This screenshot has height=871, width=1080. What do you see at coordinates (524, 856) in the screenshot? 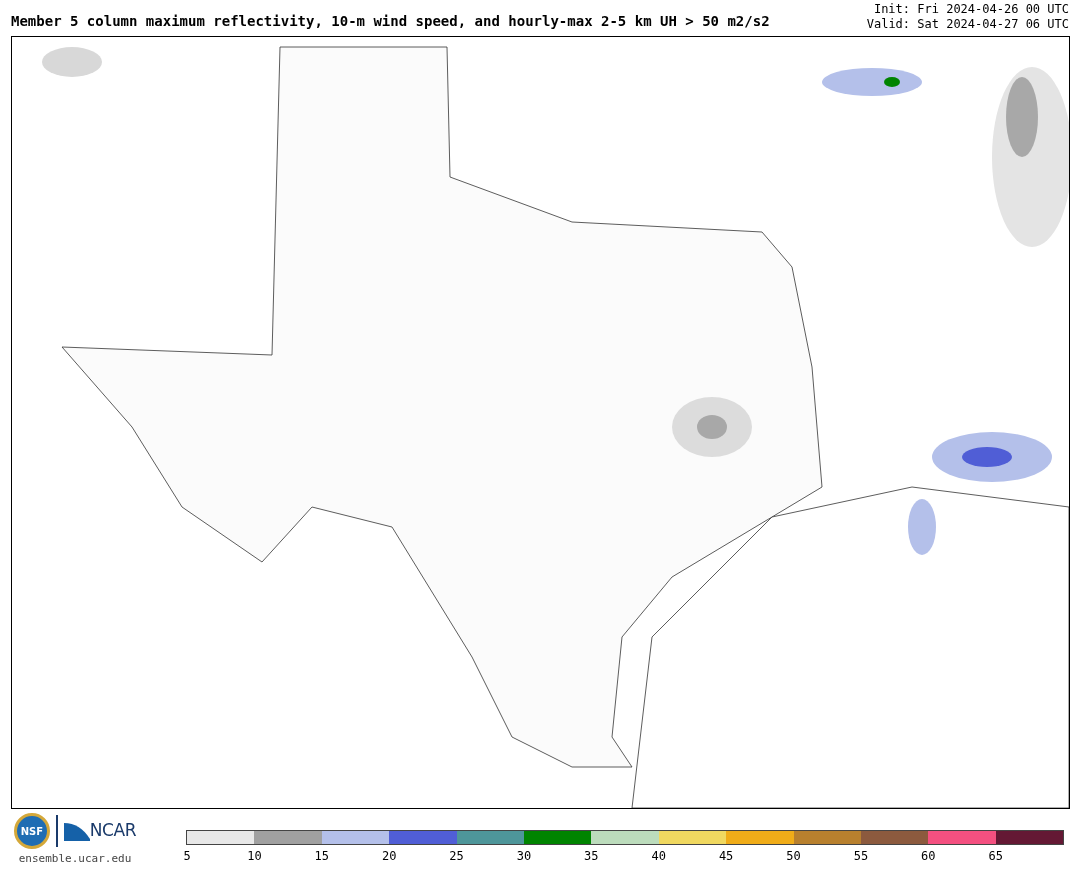
I see `scale-label: 30` at bounding box center [524, 856].